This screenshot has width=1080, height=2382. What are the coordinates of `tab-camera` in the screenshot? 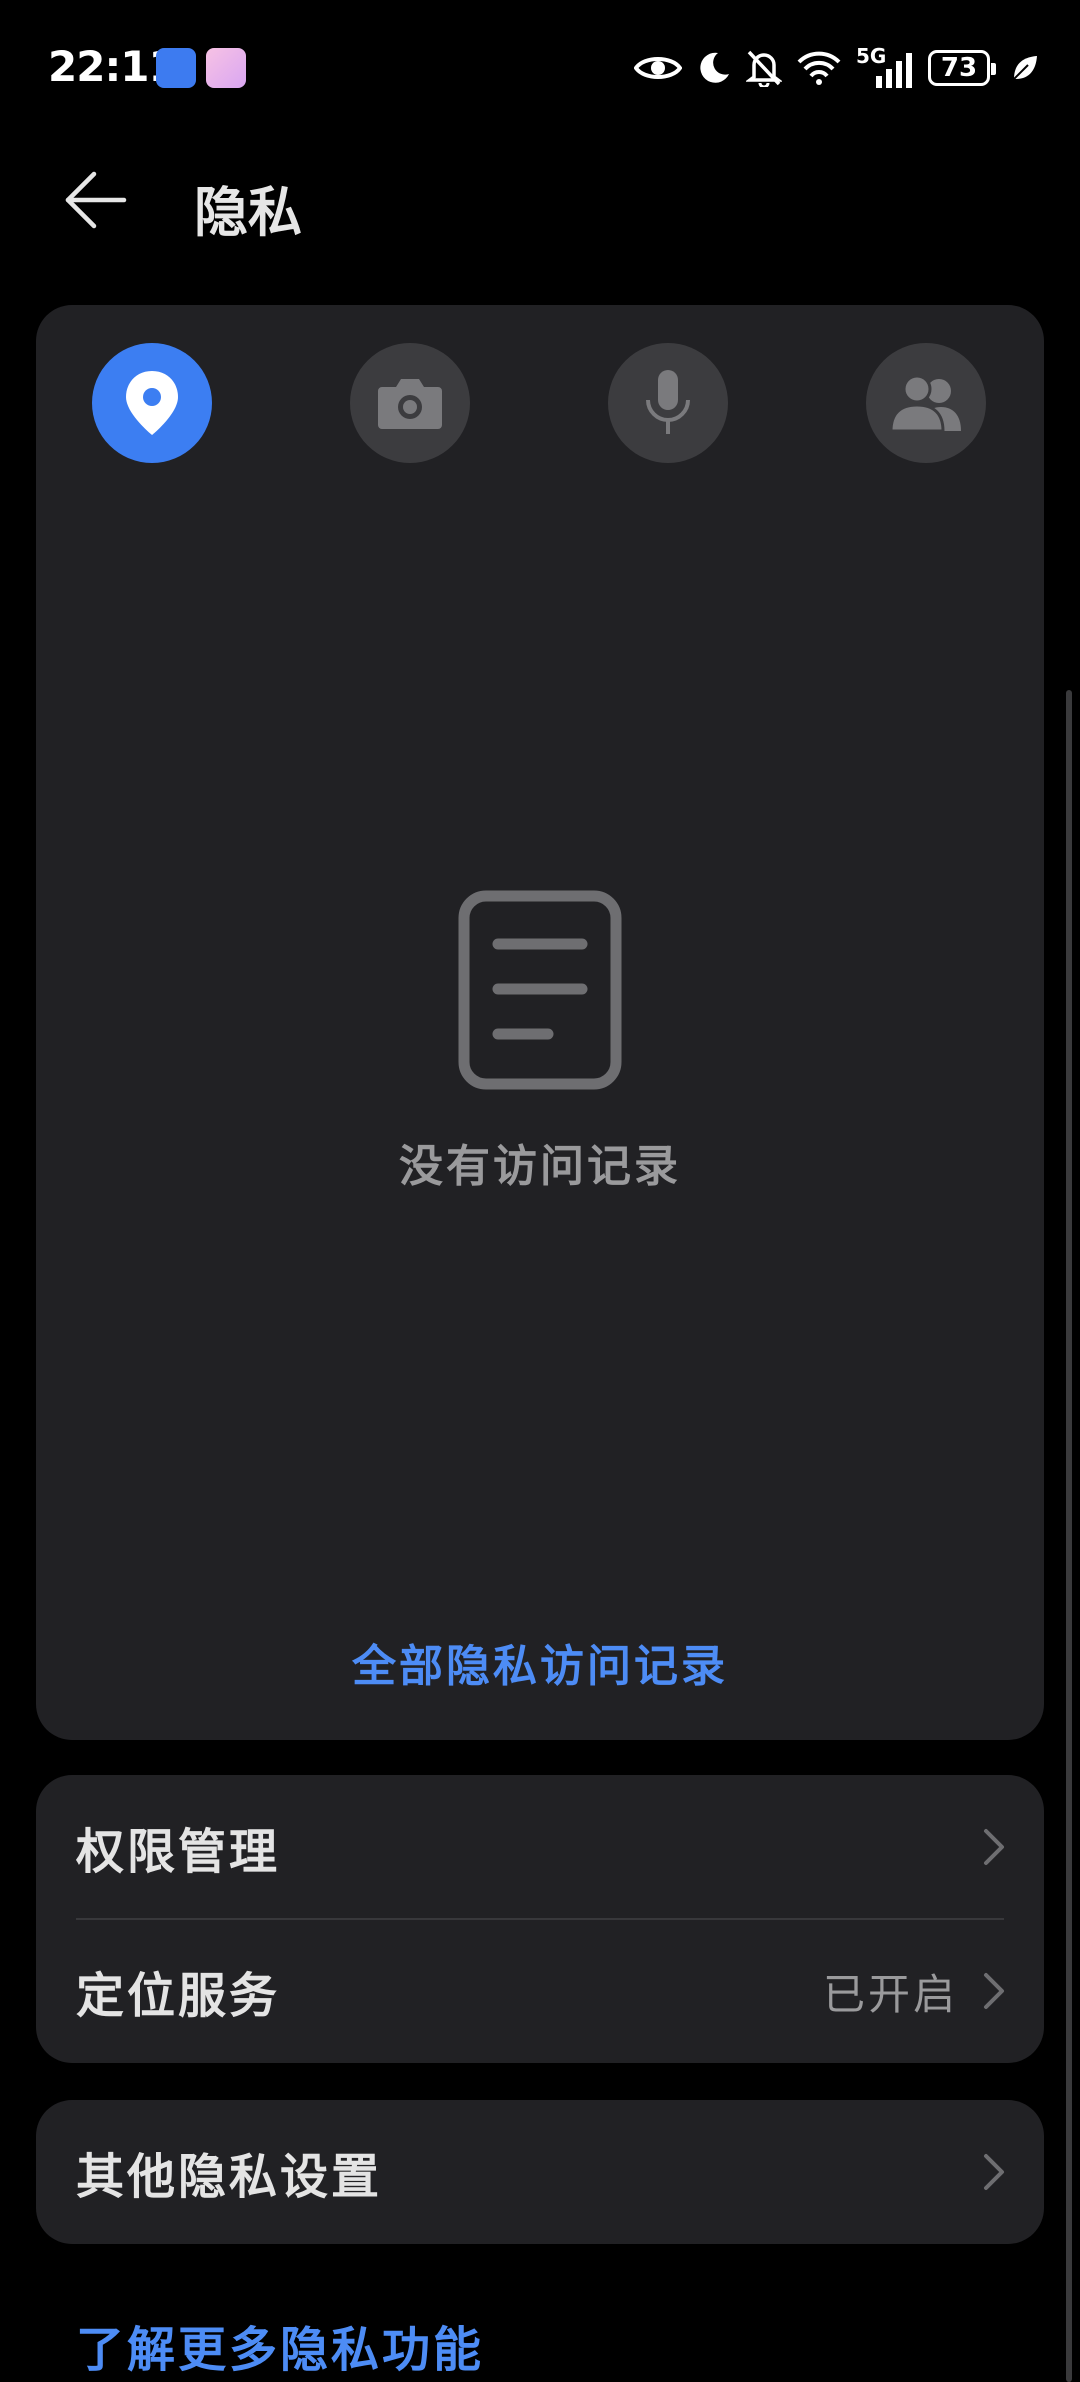 It's located at (410, 403).